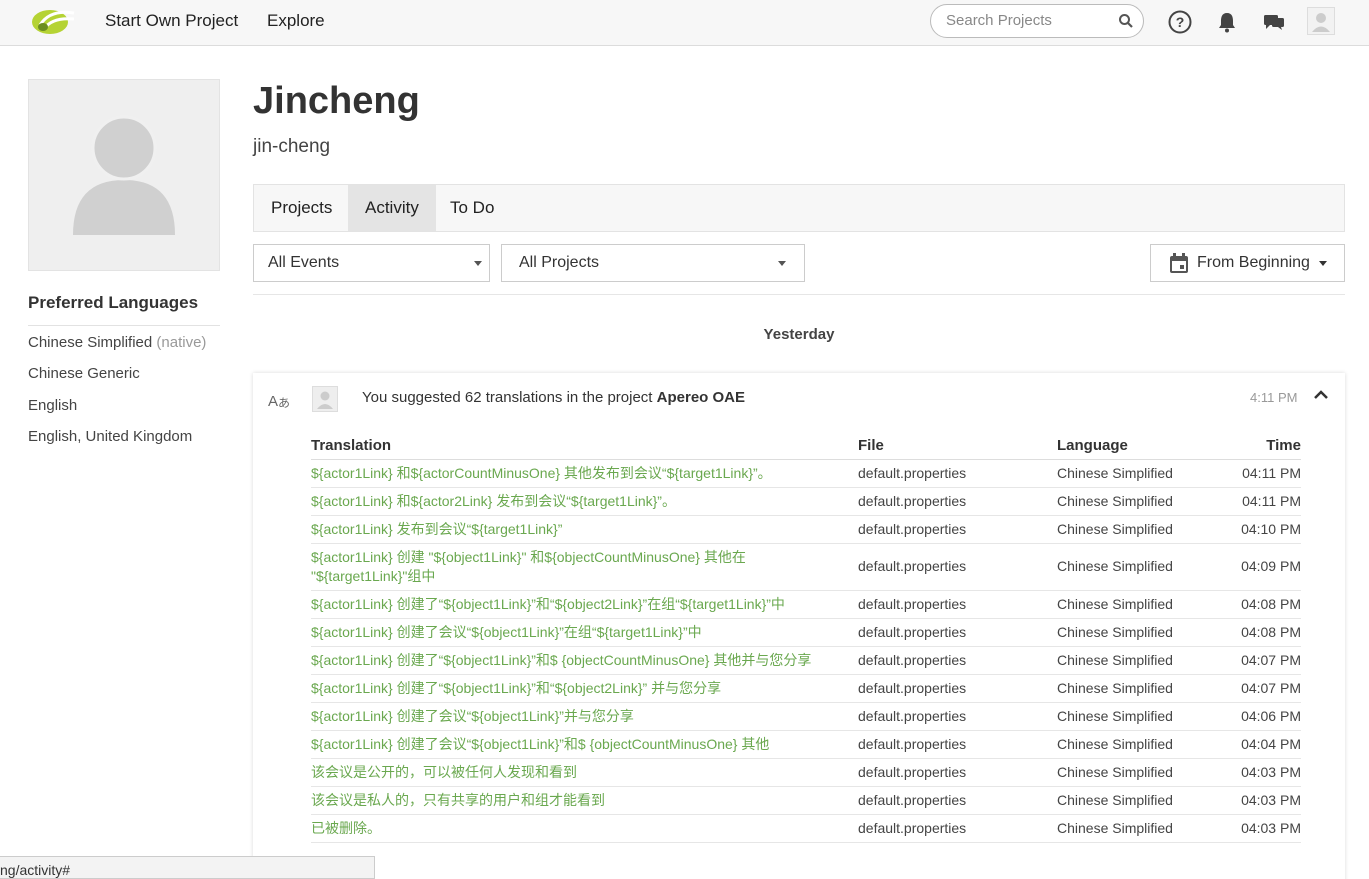 The width and height of the screenshot is (1369, 879). I want to click on language-name: English, United Kingdom, so click(110, 436).